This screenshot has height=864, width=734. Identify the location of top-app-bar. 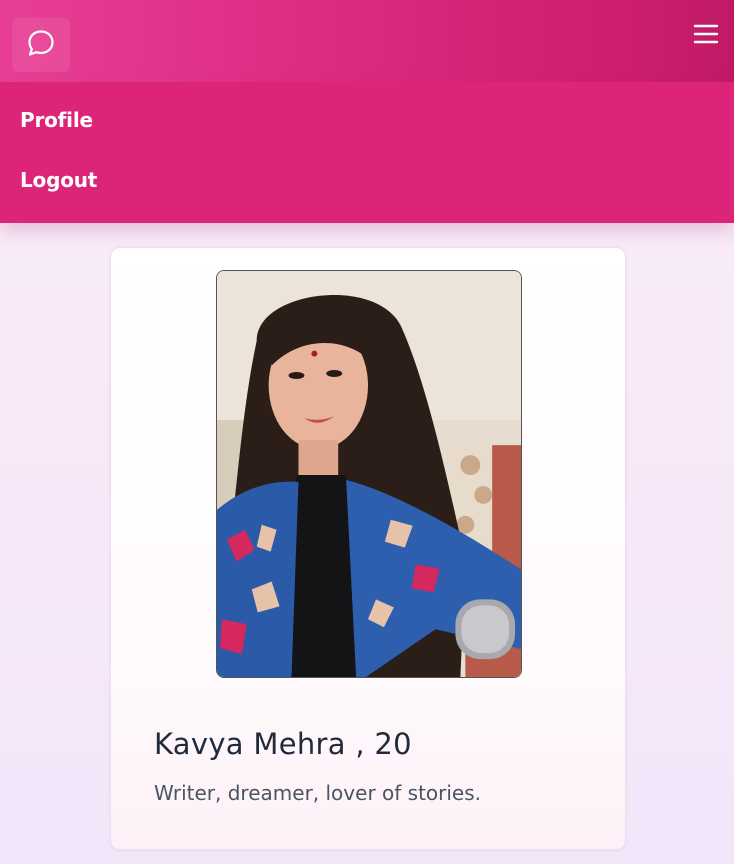
(367, 41).